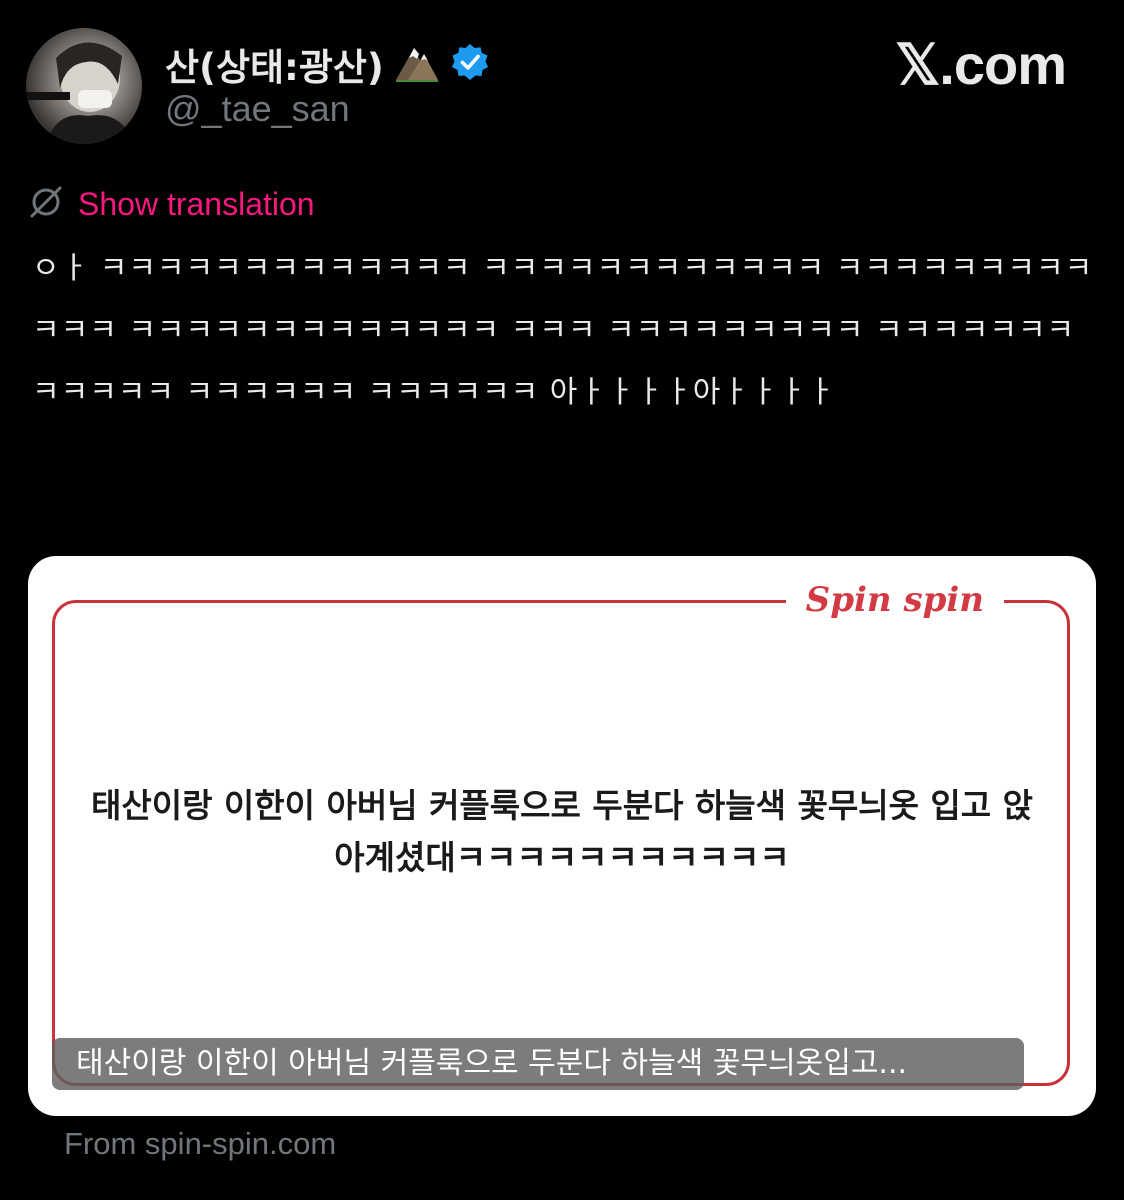 The width and height of the screenshot is (1124, 1200). What do you see at coordinates (196, 204) in the screenshot?
I see `show-translation-label: Show translation` at bounding box center [196, 204].